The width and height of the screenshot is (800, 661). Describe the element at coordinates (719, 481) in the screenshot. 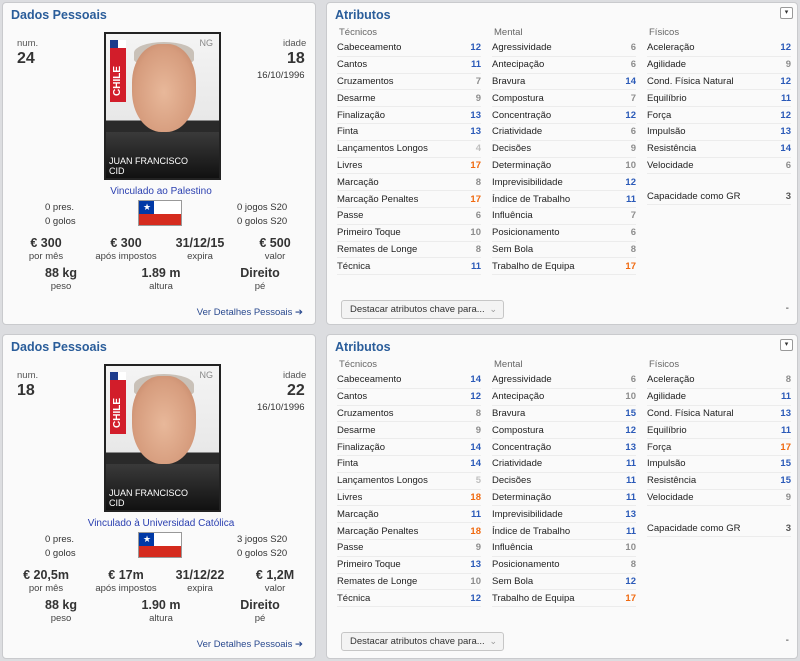

I see `attribute-row-fisicos: Resistência 15` at that location.